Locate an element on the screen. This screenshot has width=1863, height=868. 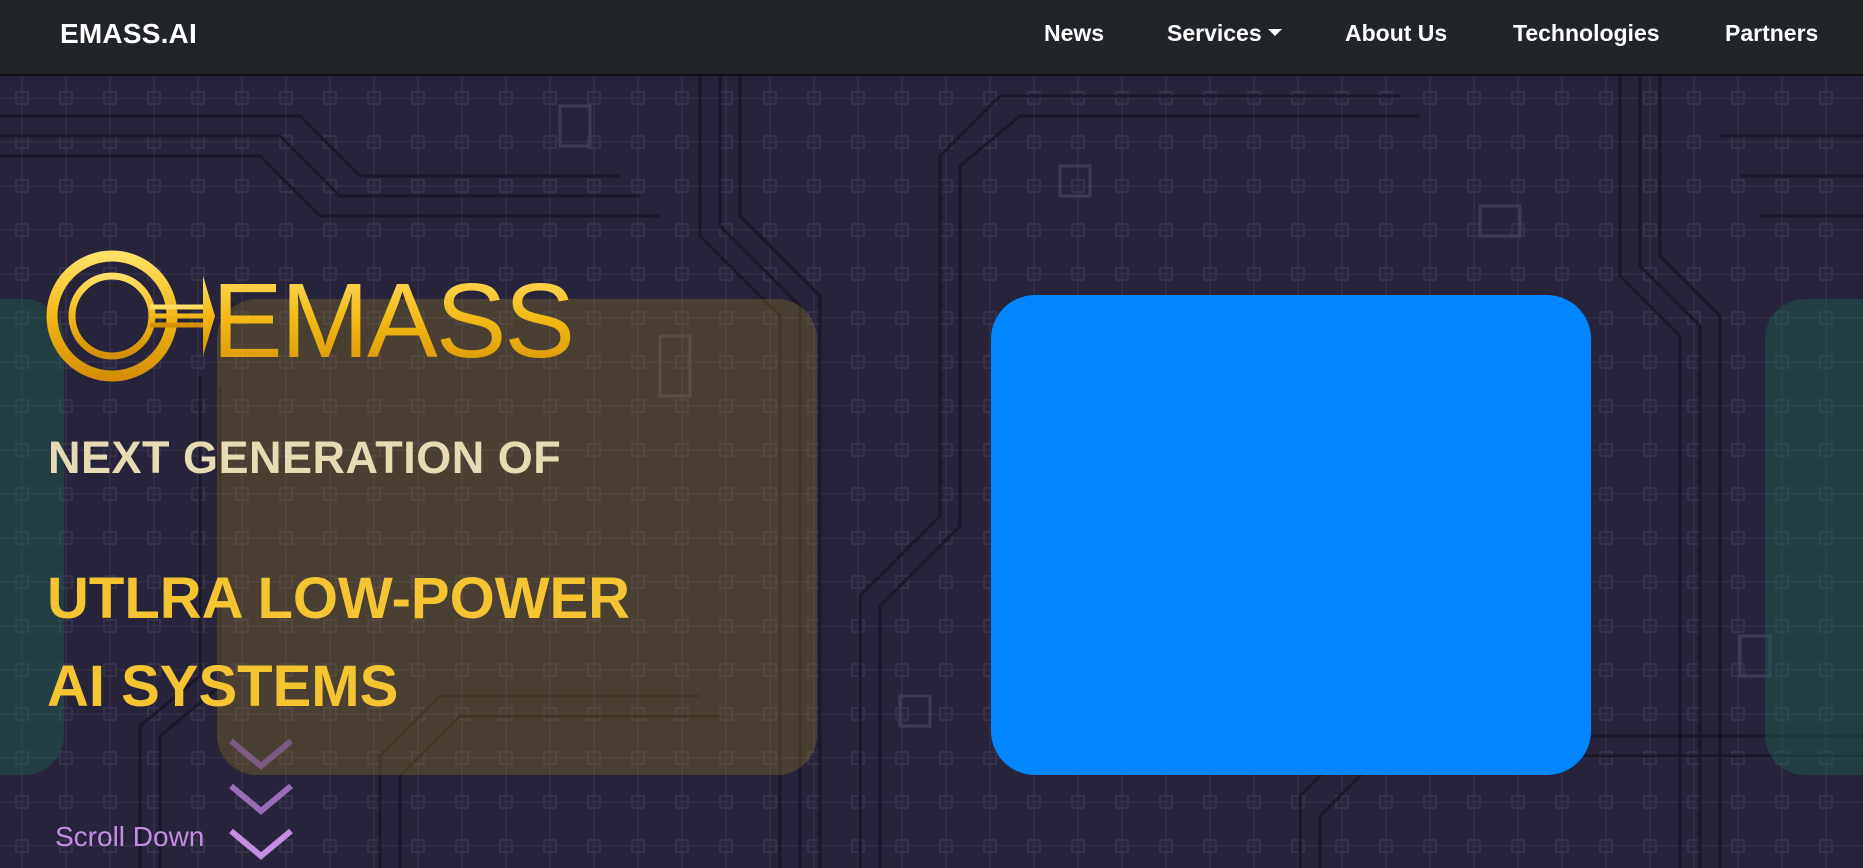
emass-logo: EMASS is located at coordinates (310, 316).